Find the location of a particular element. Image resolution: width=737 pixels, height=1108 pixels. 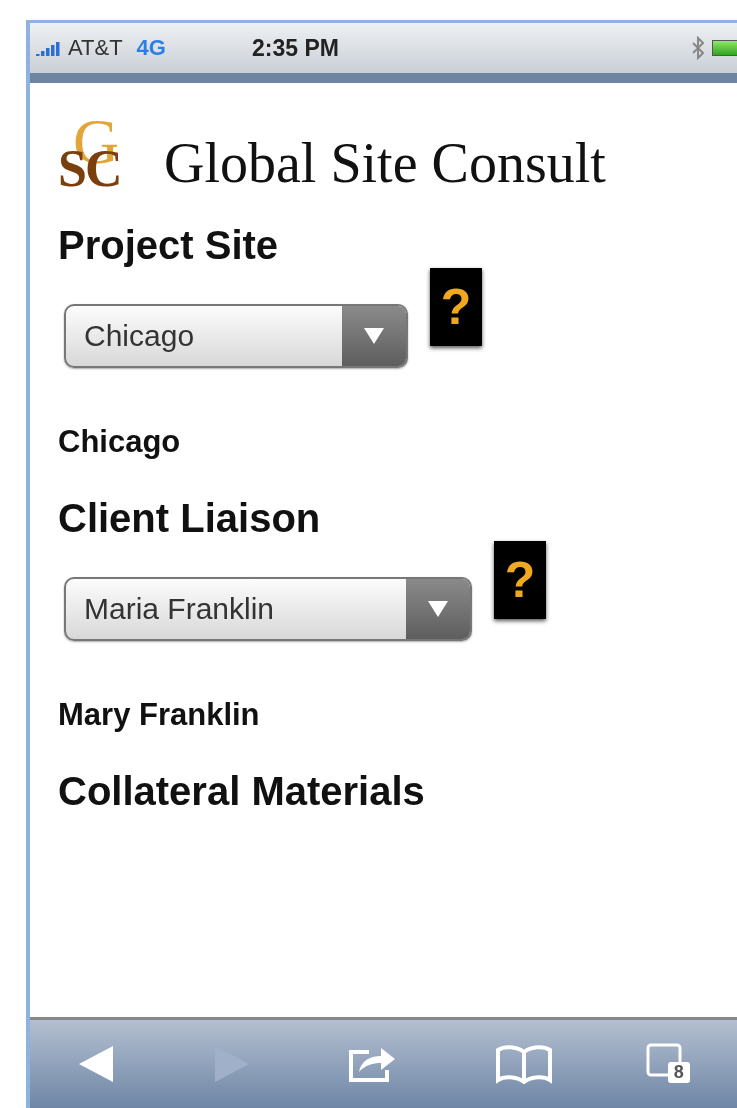

carrier-name: AT&T is located at coordinates (95, 48).